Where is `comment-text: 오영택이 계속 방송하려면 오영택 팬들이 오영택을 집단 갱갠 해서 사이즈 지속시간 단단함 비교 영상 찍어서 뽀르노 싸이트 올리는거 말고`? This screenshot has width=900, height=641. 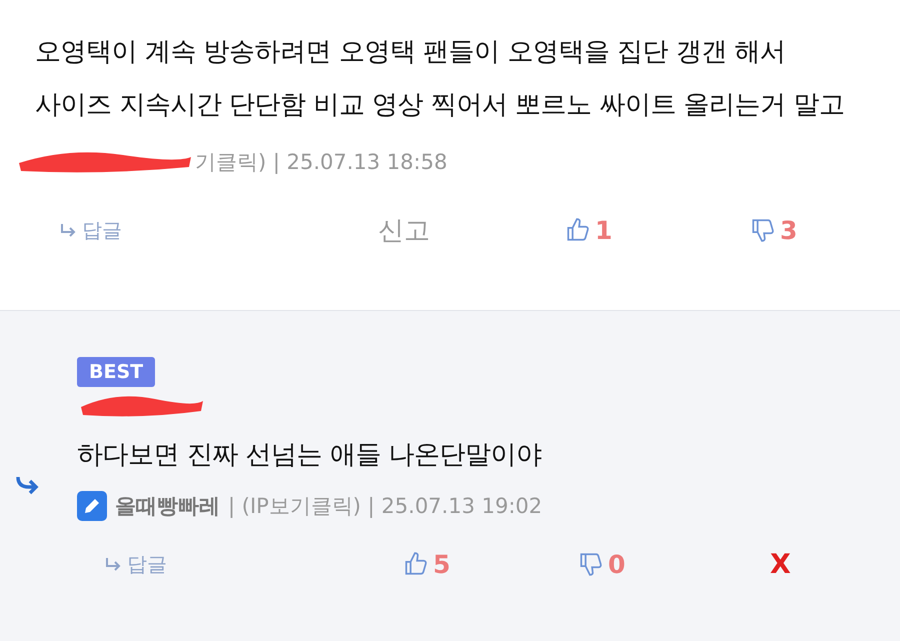
comment-text: 오영택이 계속 방송하려면 오영택 팬들이 오영택을 집단 갱갠 해서 사이즈 지속시간 단단함 비교 영상 찍어서 뽀르노 싸이트 올리는거 말고 is located at coordinates (440, 79).